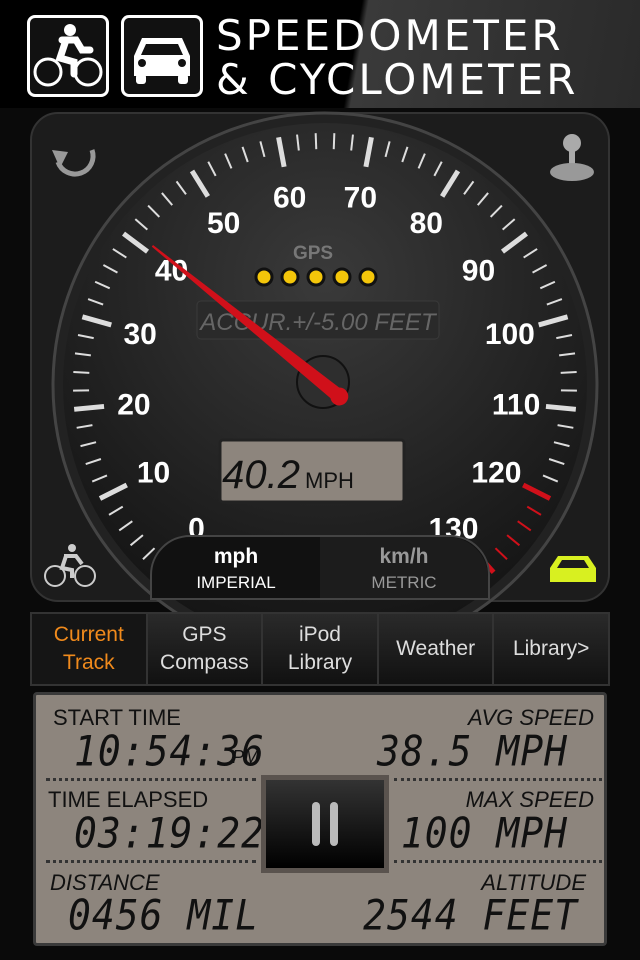 This screenshot has width=640, height=960. What do you see at coordinates (329, 480) in the screenshot?
I see `digital-speed-unit: MPH` at bounding box center [329, 480].